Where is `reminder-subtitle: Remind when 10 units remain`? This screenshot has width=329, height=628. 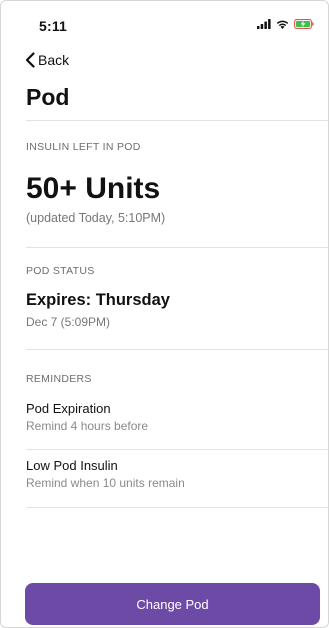
reminder-subtitle: Remind when 10 units remain is located at coordinates (105, 483).